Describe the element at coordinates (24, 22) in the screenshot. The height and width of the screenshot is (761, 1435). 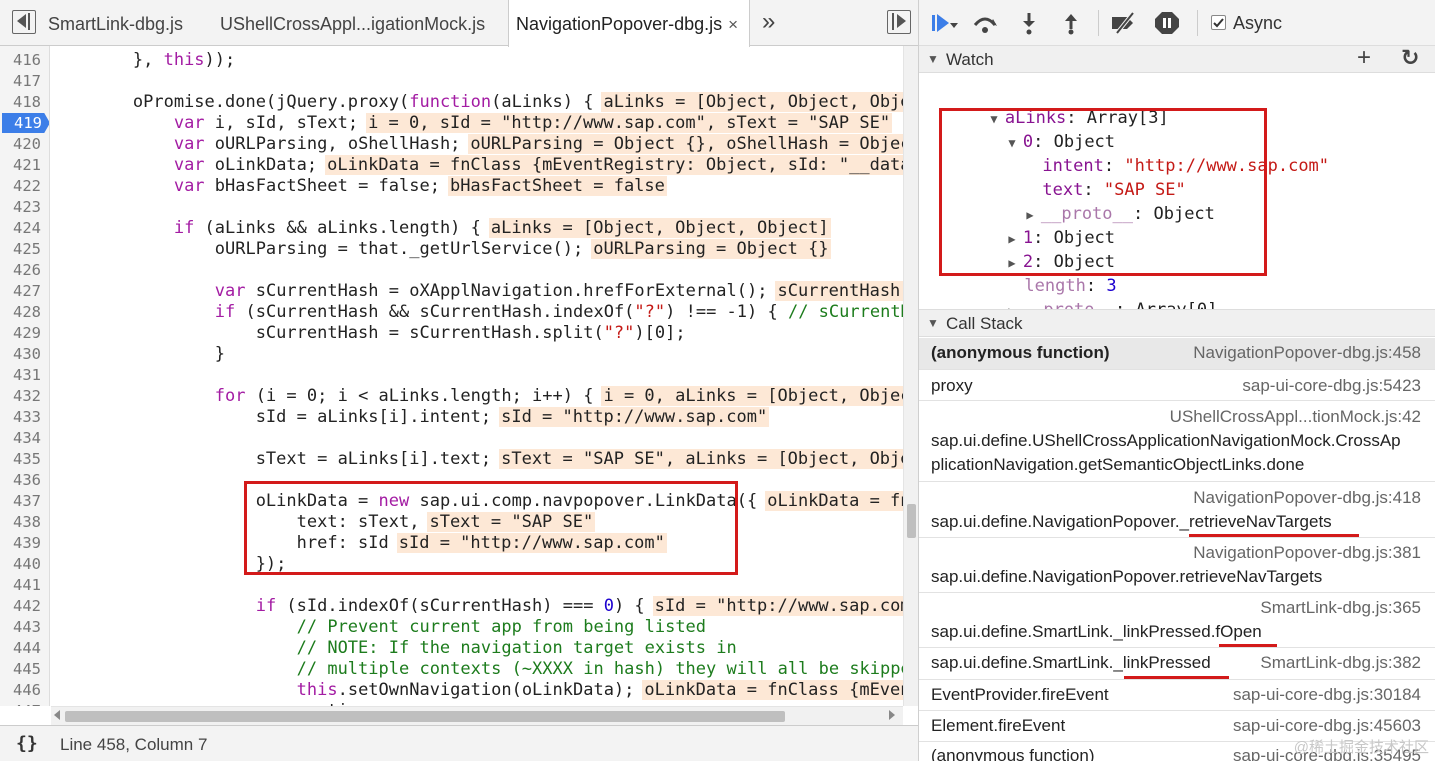
I see `toggle-navigator-icon` at that location.